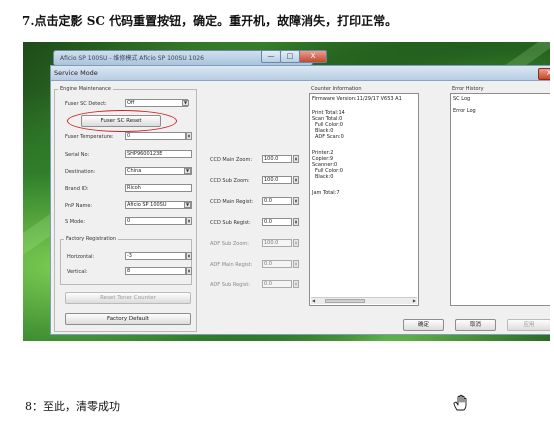  I want to click on adf-main-regist-input: 0.0, so click(277, 264).